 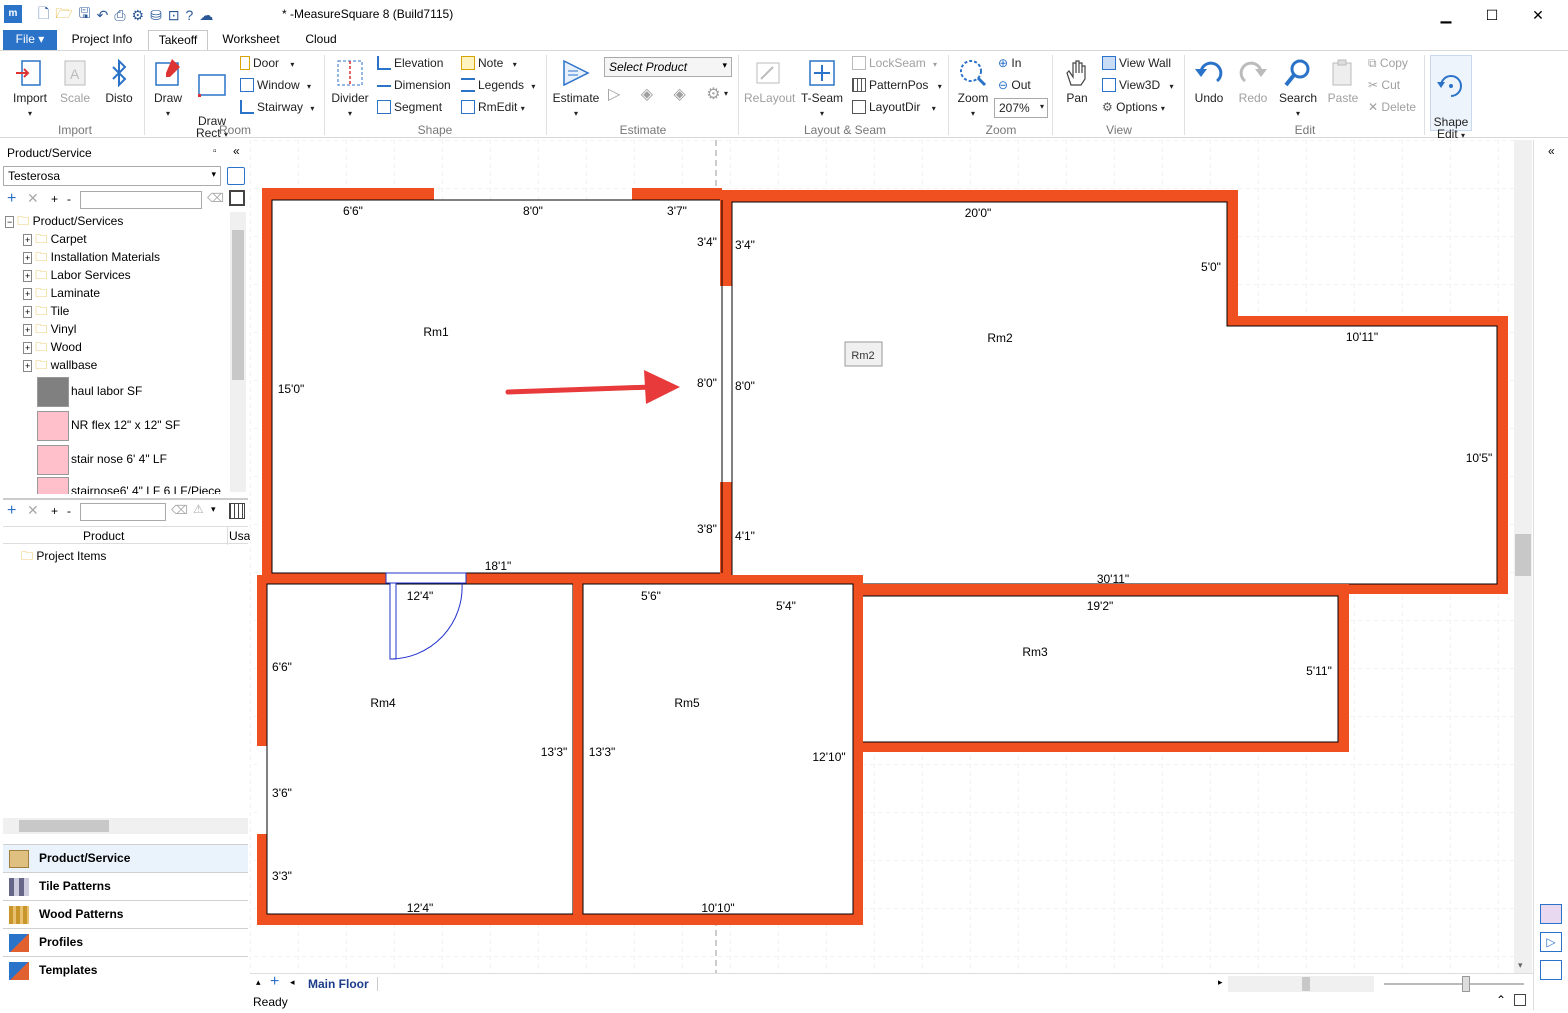 What do you see at coordinates (1501, 1000) in the screenshot?
I see `chevron-up-icon: ⌃` at bounding box center [1501, 1000].